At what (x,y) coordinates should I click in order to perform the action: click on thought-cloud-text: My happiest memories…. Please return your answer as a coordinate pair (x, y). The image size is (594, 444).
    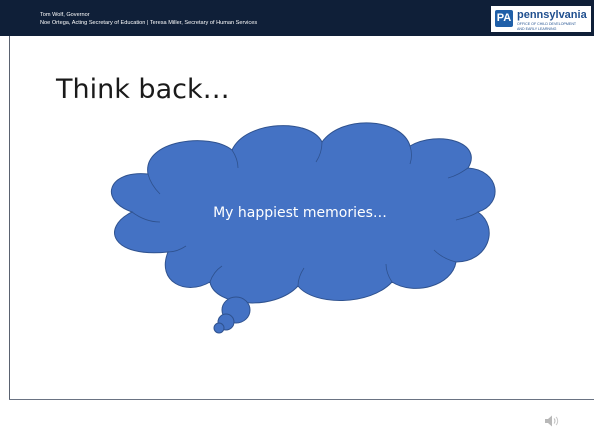
    Looking at the image, I should click on (300, 213).